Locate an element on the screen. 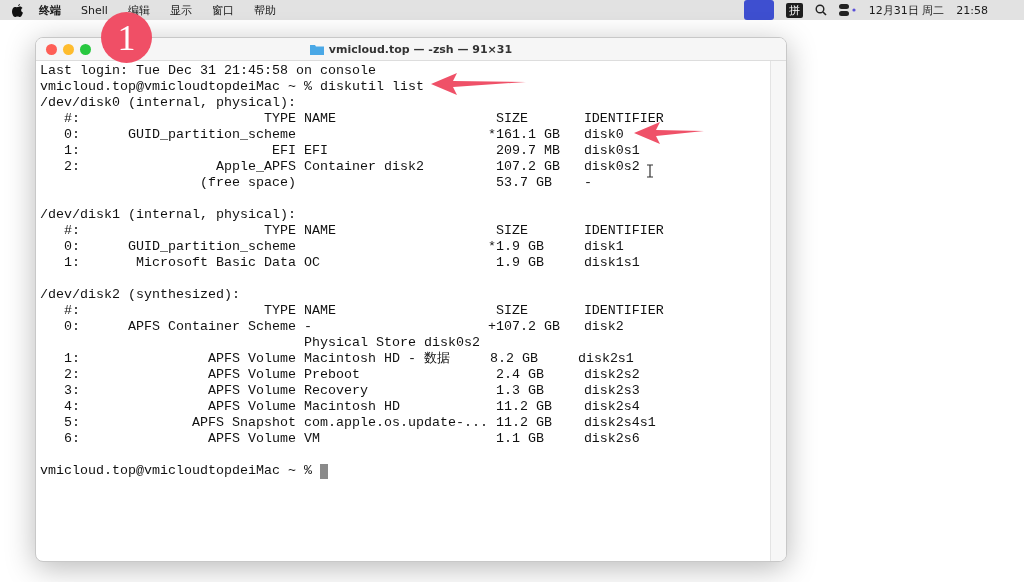 Image resolution: width=1024 pixels, height=582 pixels. terminal-line: 1: EFI EFI 209.7 MB disk0s1 is located at coordinates (351, 151).